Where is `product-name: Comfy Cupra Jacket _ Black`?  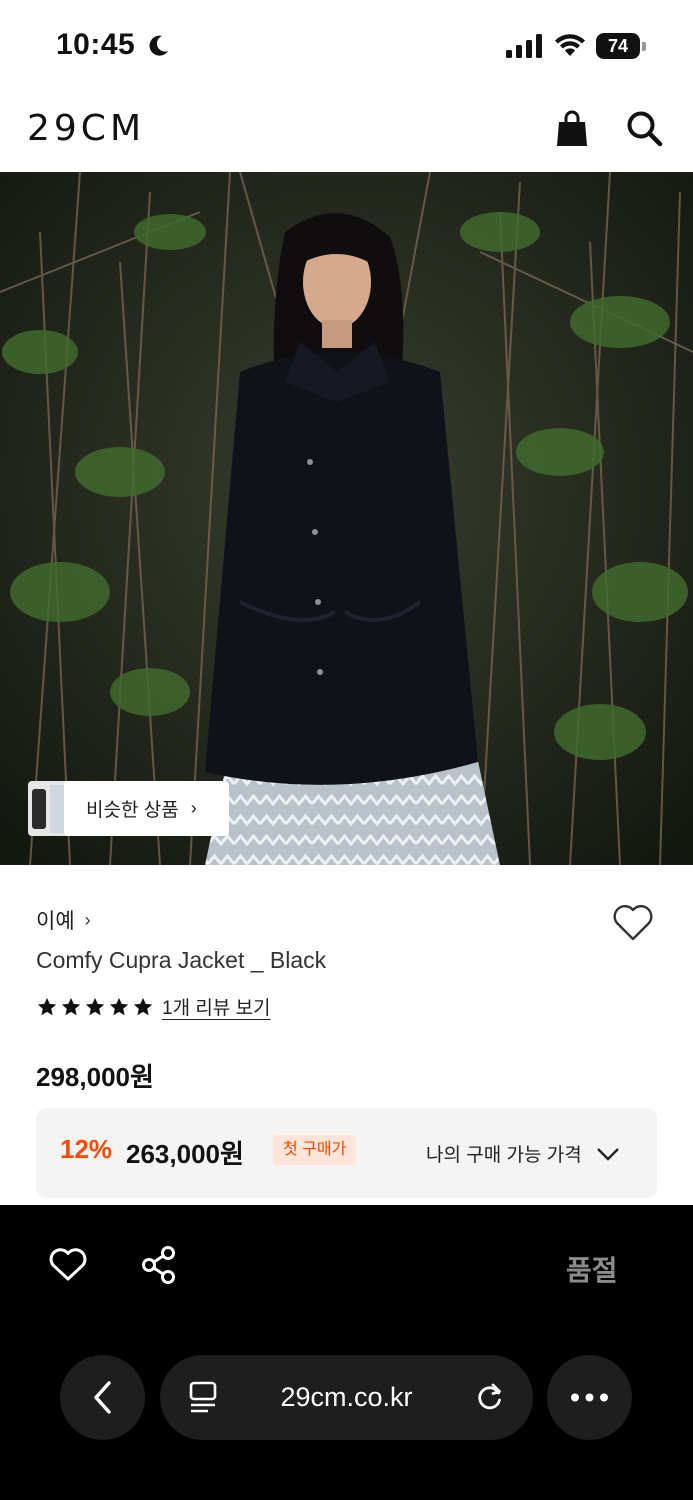 product-name: Comfy Cupra Jacket _ Black is located at coordinates (181, 960).